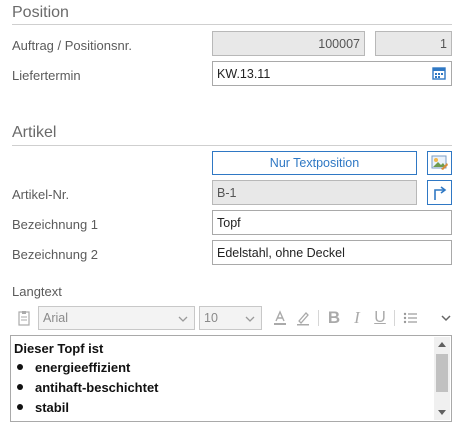 The height and width of the screenshot is (434, 465). Describe the element at coordinates (332, 73) in the screenshot. I see `liefertermin-field: KW.13.11` at that location.